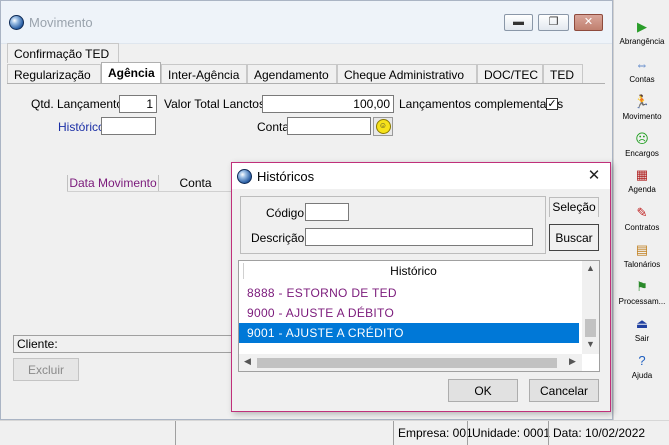  I want to click on movimento-icon: 🏃, so click(642, 101).